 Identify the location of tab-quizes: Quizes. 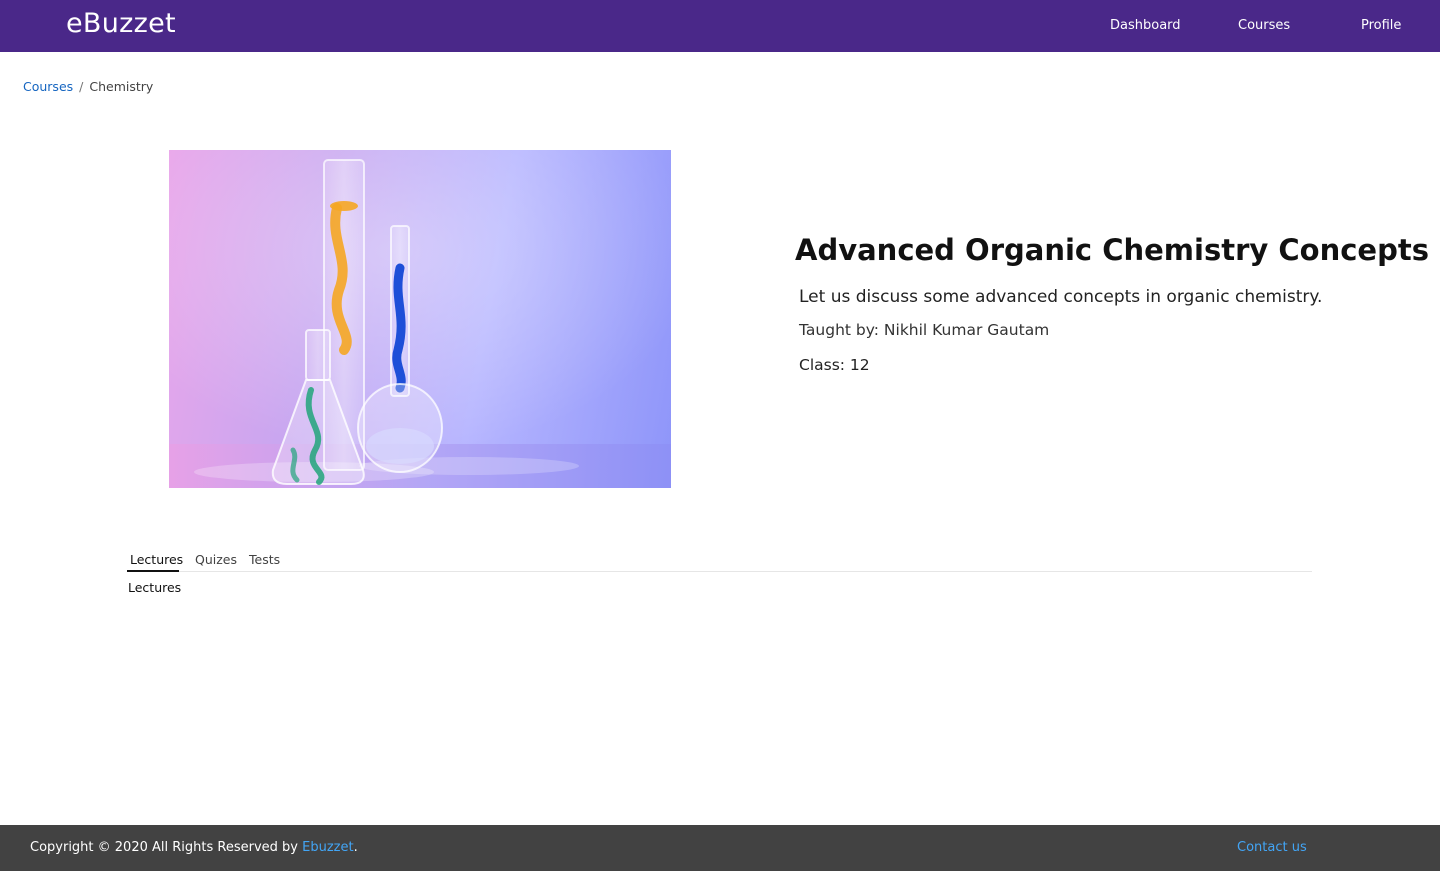
(216, 559).